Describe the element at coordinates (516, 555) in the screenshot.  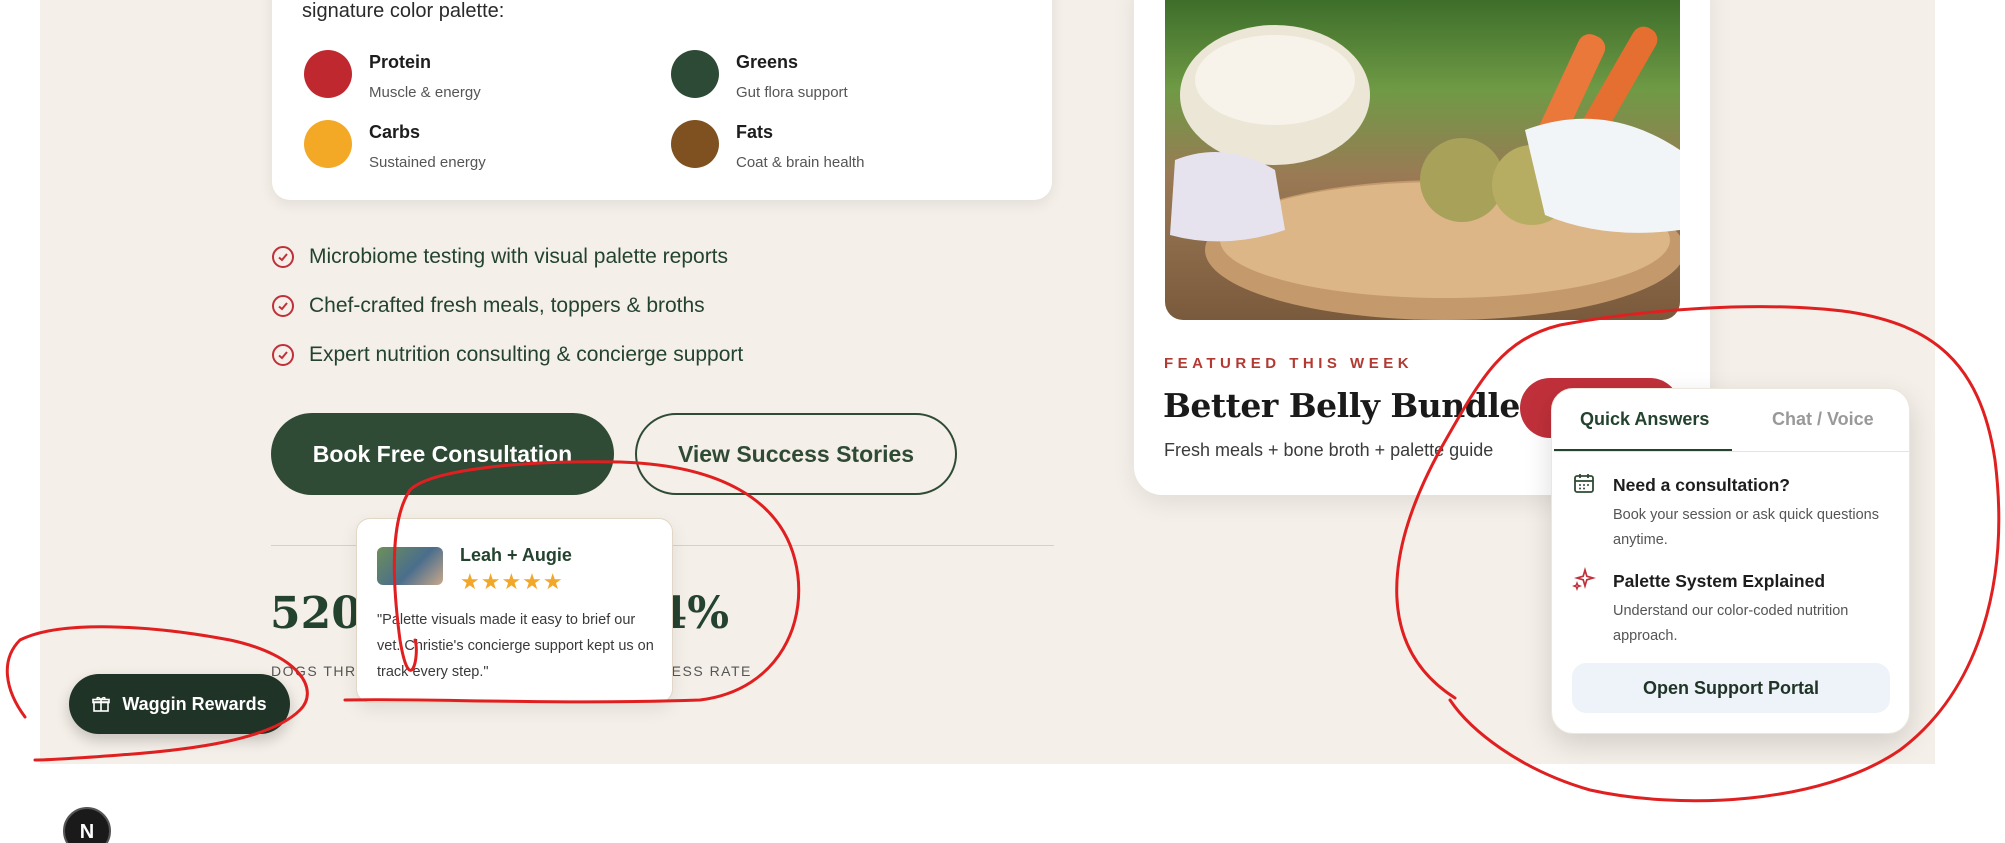
I see `testimonial-name: Leah + Augie` at that location.